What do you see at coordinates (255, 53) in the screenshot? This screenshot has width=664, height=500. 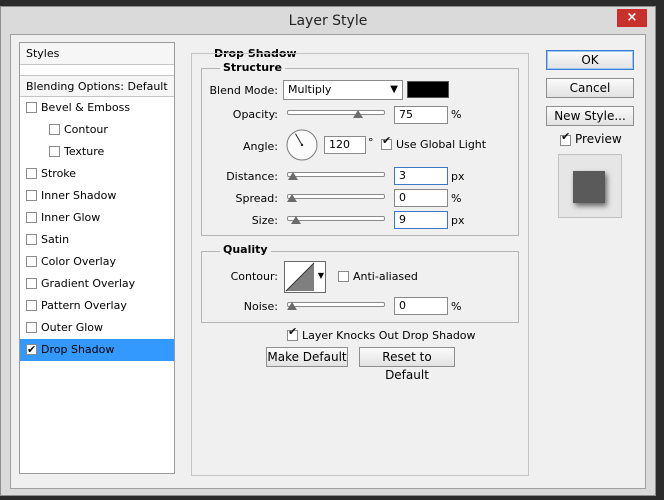 I see `drop-shadow-title: Drop Shadow` at bounding box center [255, 53].